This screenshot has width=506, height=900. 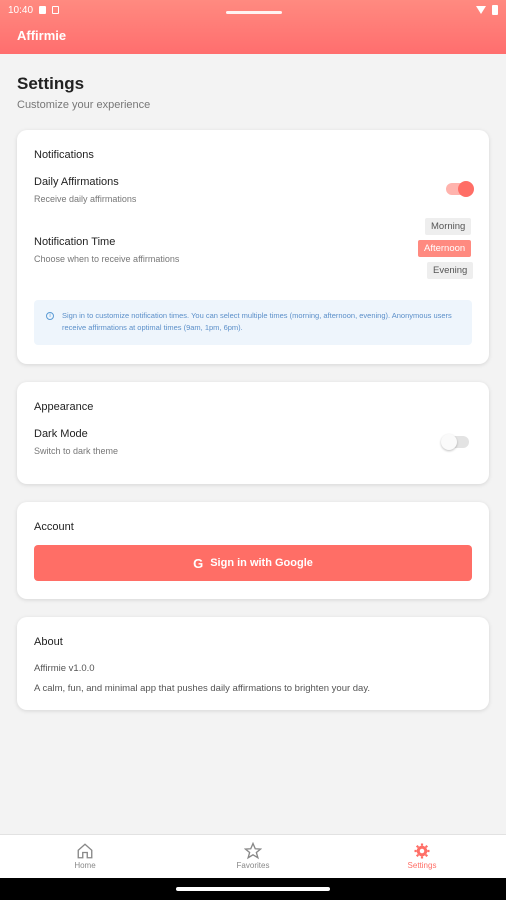 What do you see at coordinates (56, 10) in the screenshot?
I see `screenshot-icon` at bounding box center [56, 10].